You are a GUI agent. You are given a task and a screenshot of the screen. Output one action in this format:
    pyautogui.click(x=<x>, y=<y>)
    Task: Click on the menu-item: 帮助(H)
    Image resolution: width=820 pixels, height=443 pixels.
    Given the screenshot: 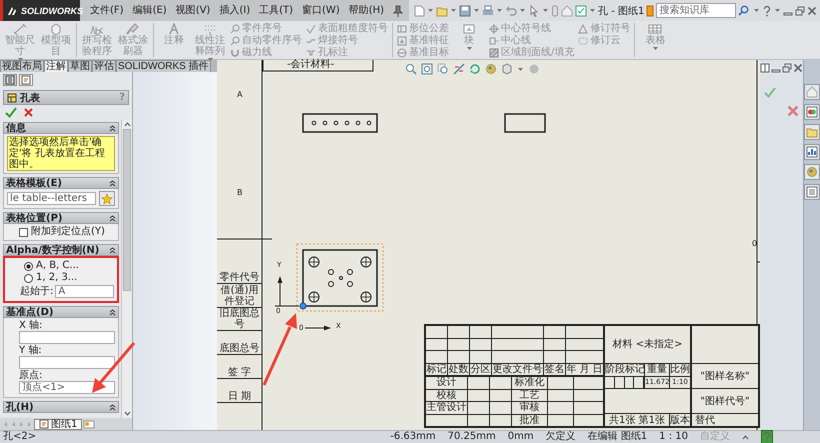 What is the action you would take?
    pyautogui.click(x=366, y=10)
    